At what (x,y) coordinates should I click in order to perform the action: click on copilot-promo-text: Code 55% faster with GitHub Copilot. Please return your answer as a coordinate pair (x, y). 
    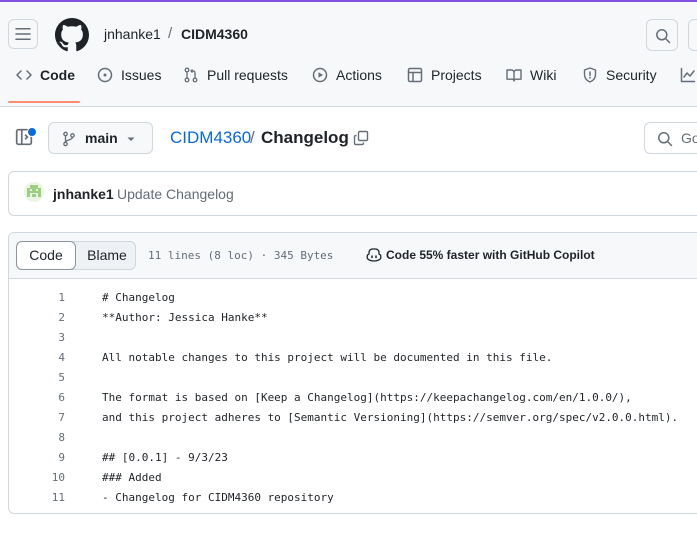
    Looking at the image, I should click on (490, 255).